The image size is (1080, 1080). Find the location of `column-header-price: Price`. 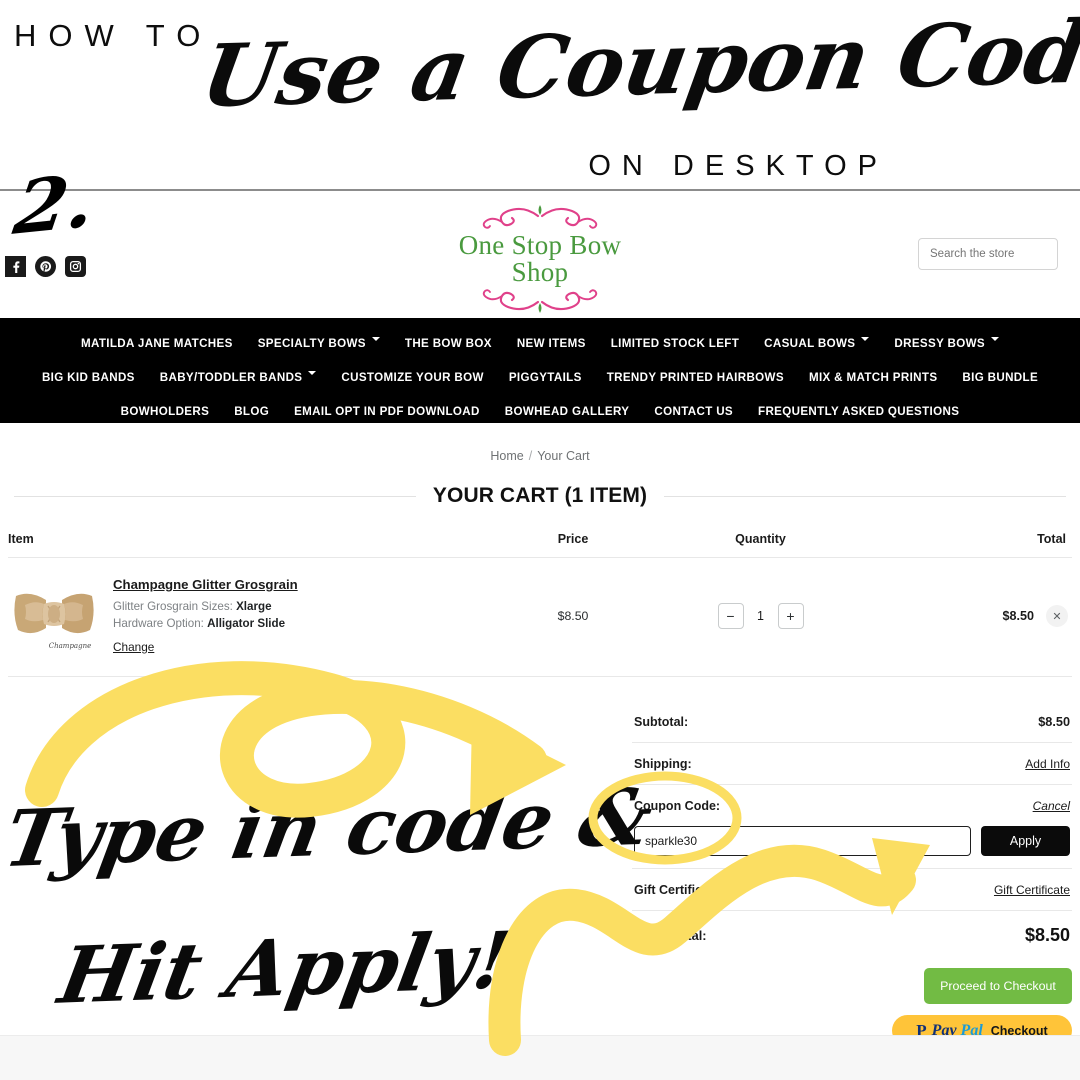

column-header-price: Price is located at coordinates (573, 539).